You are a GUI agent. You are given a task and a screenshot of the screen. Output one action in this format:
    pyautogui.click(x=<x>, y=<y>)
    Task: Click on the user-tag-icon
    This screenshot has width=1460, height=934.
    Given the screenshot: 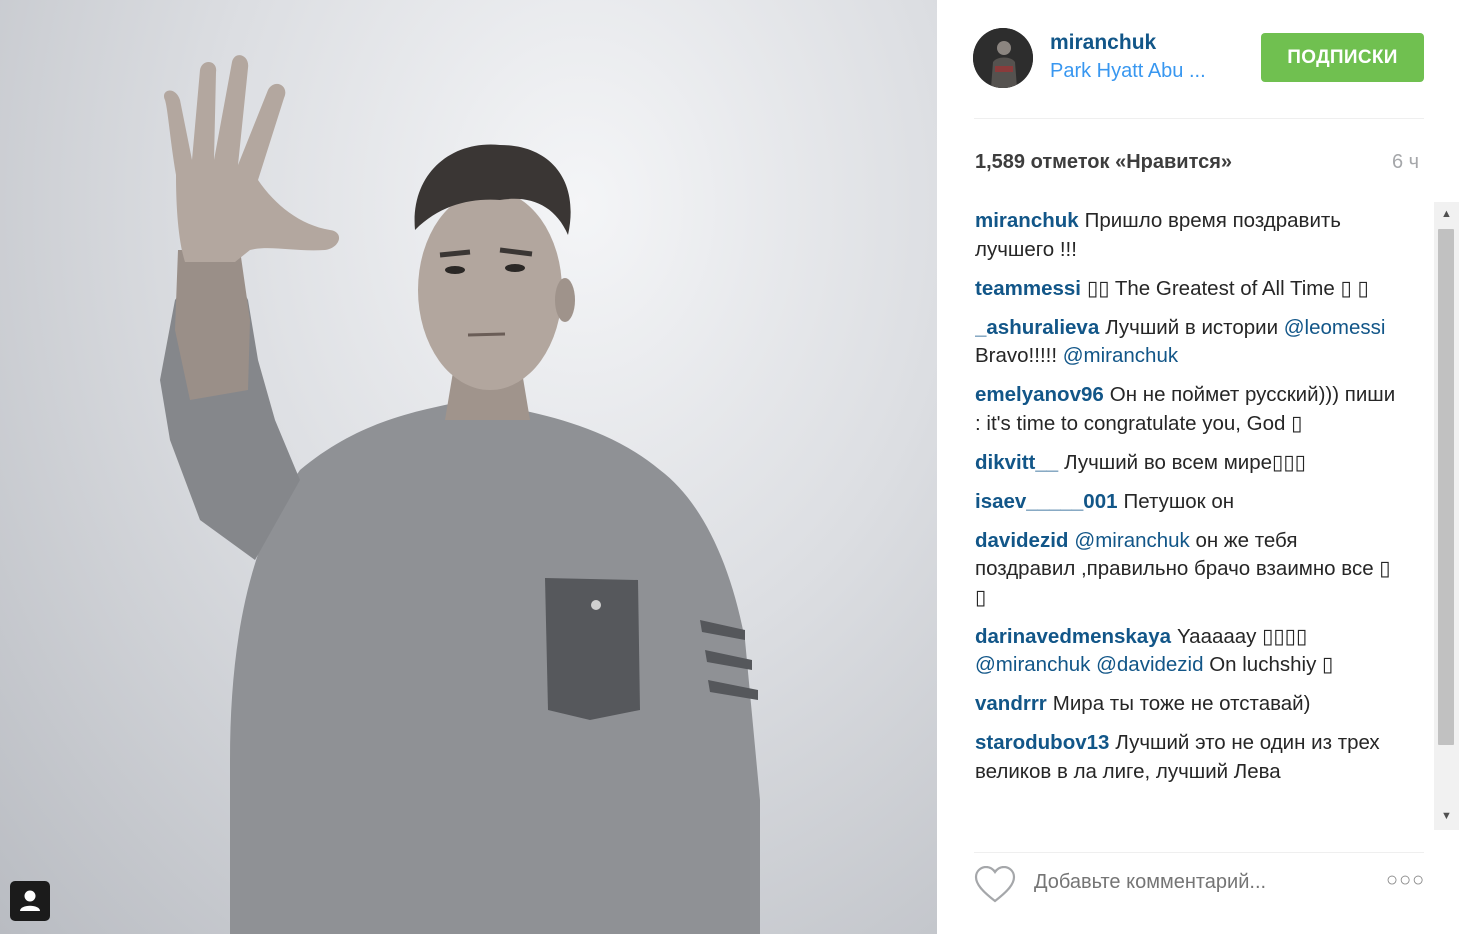 What is the action you would take?
    pyautogui.click(x=30, y=896)
    